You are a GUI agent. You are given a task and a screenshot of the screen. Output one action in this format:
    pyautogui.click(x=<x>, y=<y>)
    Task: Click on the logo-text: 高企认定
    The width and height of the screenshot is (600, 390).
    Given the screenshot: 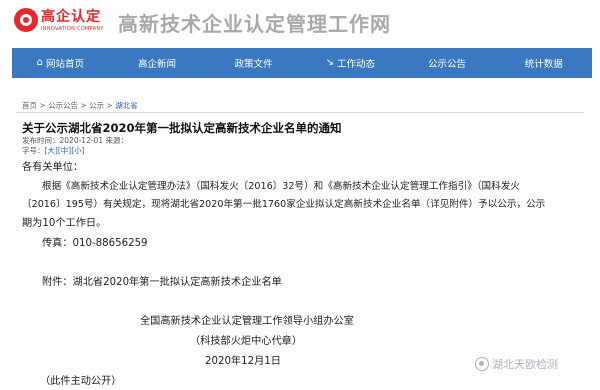 What is the action you would take?
    pyautogui.click(x=71, y=17)
    